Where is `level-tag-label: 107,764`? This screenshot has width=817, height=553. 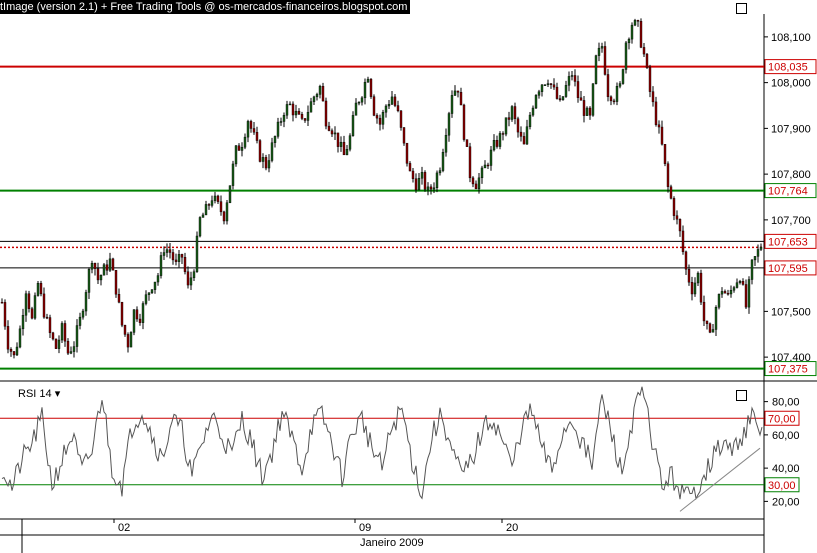
level-tag-label: 107,764 is located at coordinates (788, 192).